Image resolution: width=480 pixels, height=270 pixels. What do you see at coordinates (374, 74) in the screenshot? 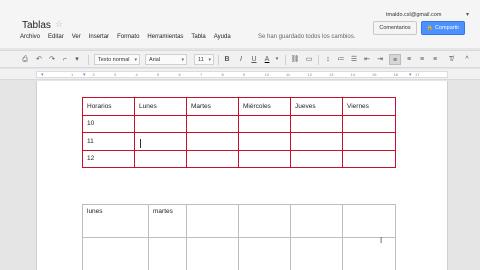
I see `ruler-number: 15` at bounding box center [374, 74].